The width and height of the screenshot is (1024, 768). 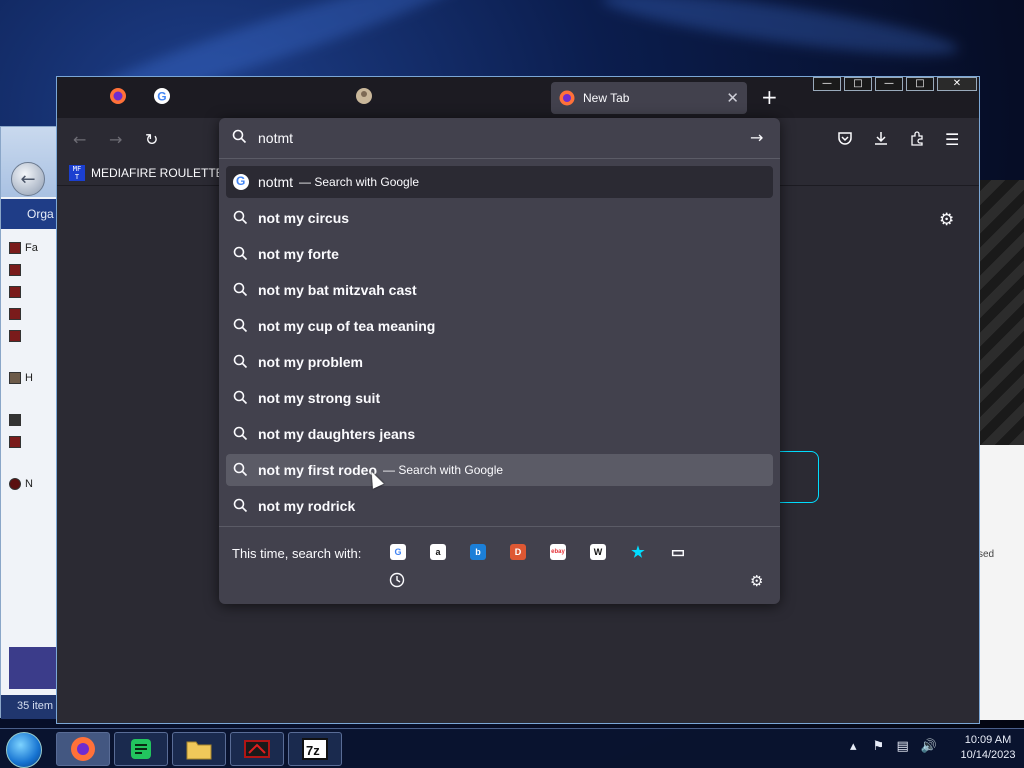 I want to click on tab-strip: G New Tab ✕ + — □ — □ ✕, so click(x=518, y=97).